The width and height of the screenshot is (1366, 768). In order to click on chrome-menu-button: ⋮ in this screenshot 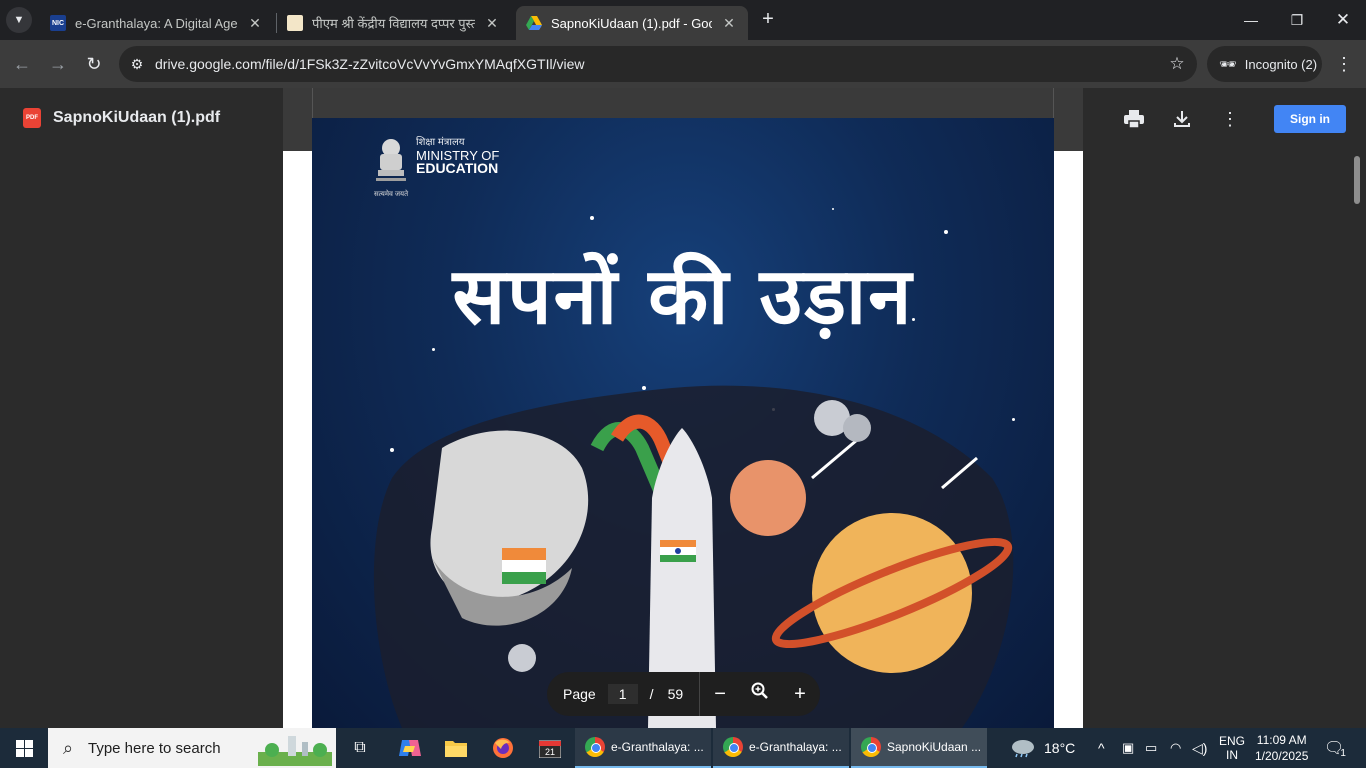, I will do `click(1344, 64)`.